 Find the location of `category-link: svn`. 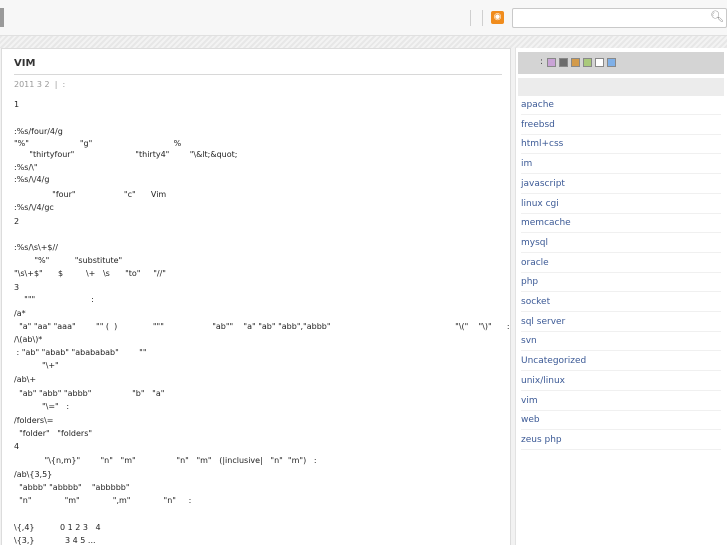

category-link: svn is located at coordinates (529, 341).